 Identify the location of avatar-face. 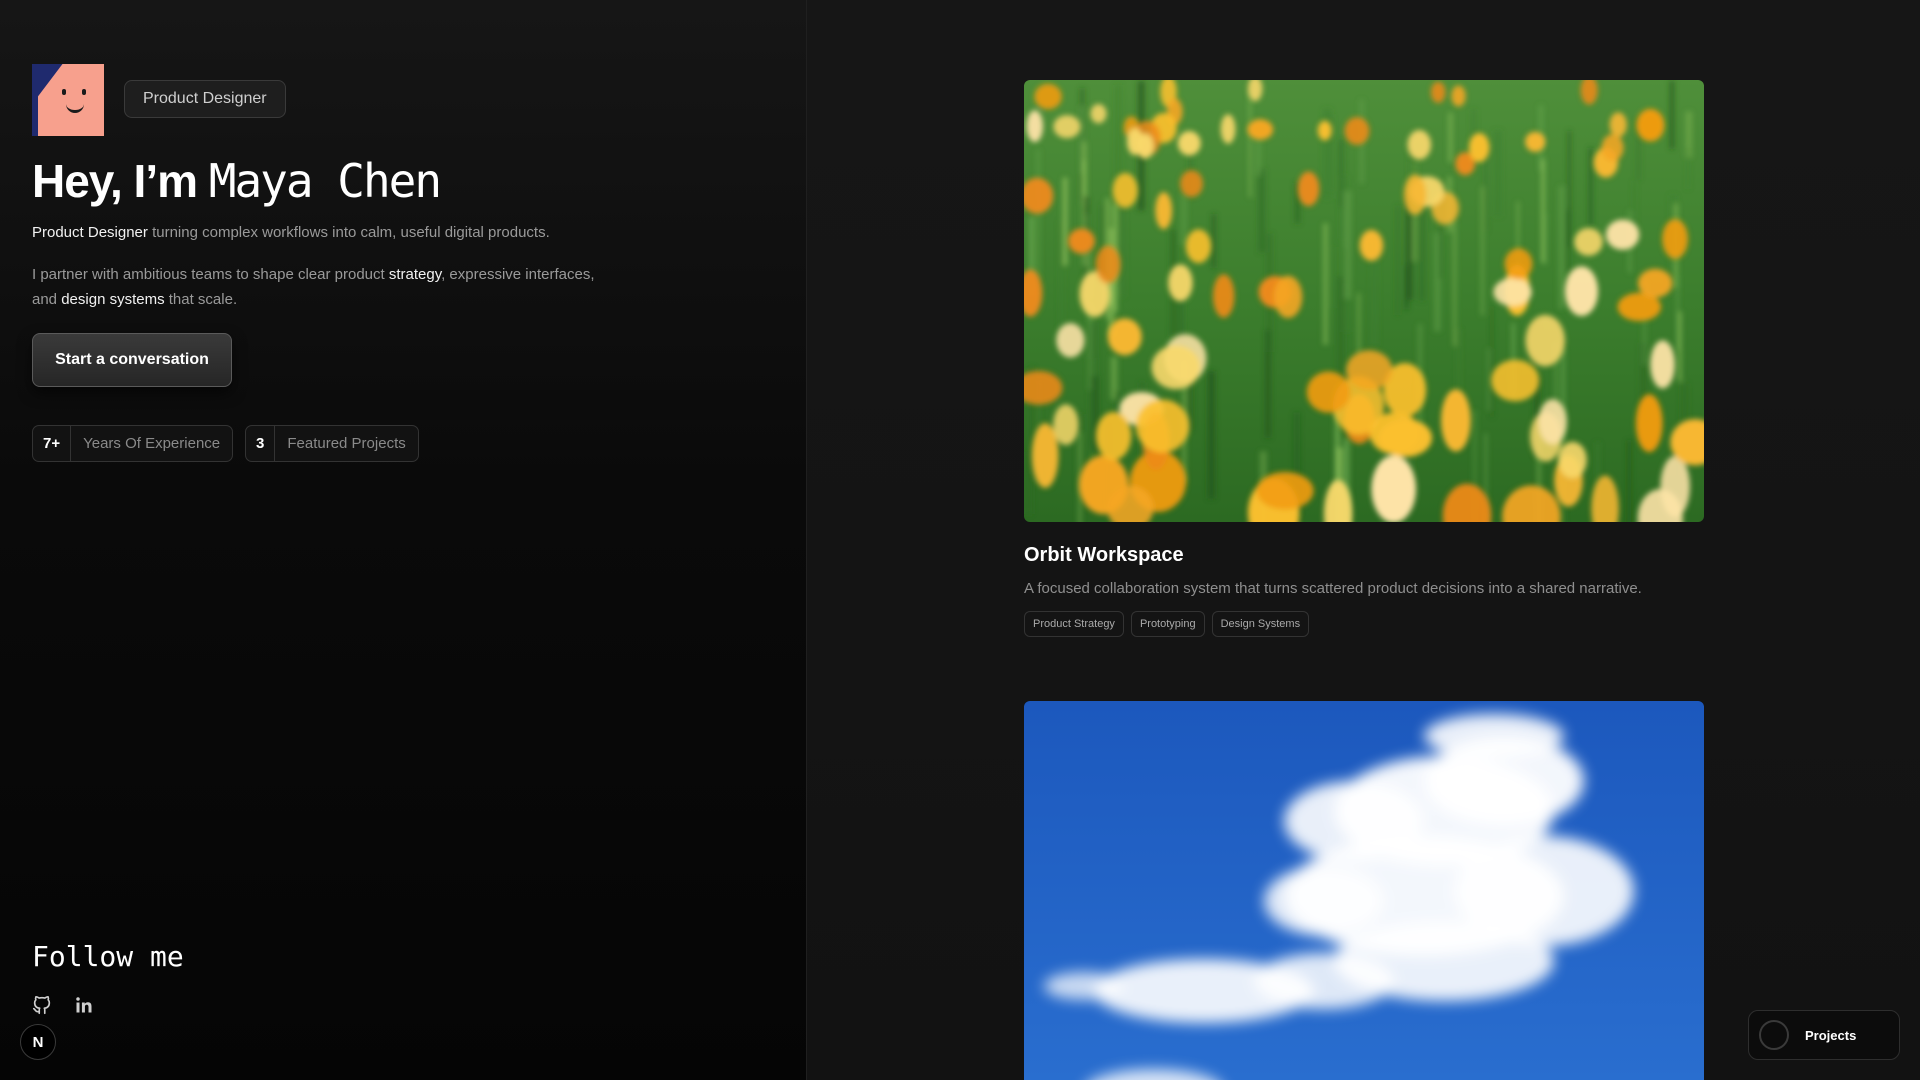
(71, 100).